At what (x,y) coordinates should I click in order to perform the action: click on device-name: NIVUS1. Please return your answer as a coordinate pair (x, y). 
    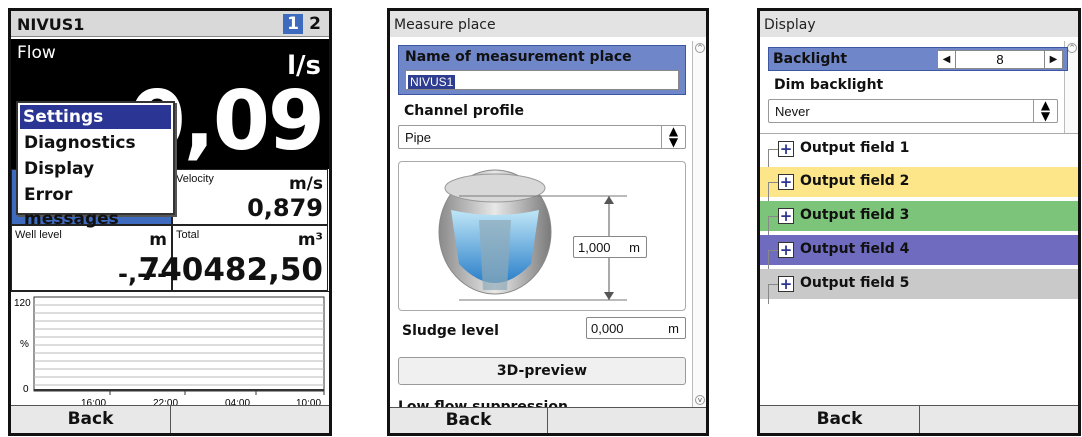
    Looking at the image, I should click on (51, 24).